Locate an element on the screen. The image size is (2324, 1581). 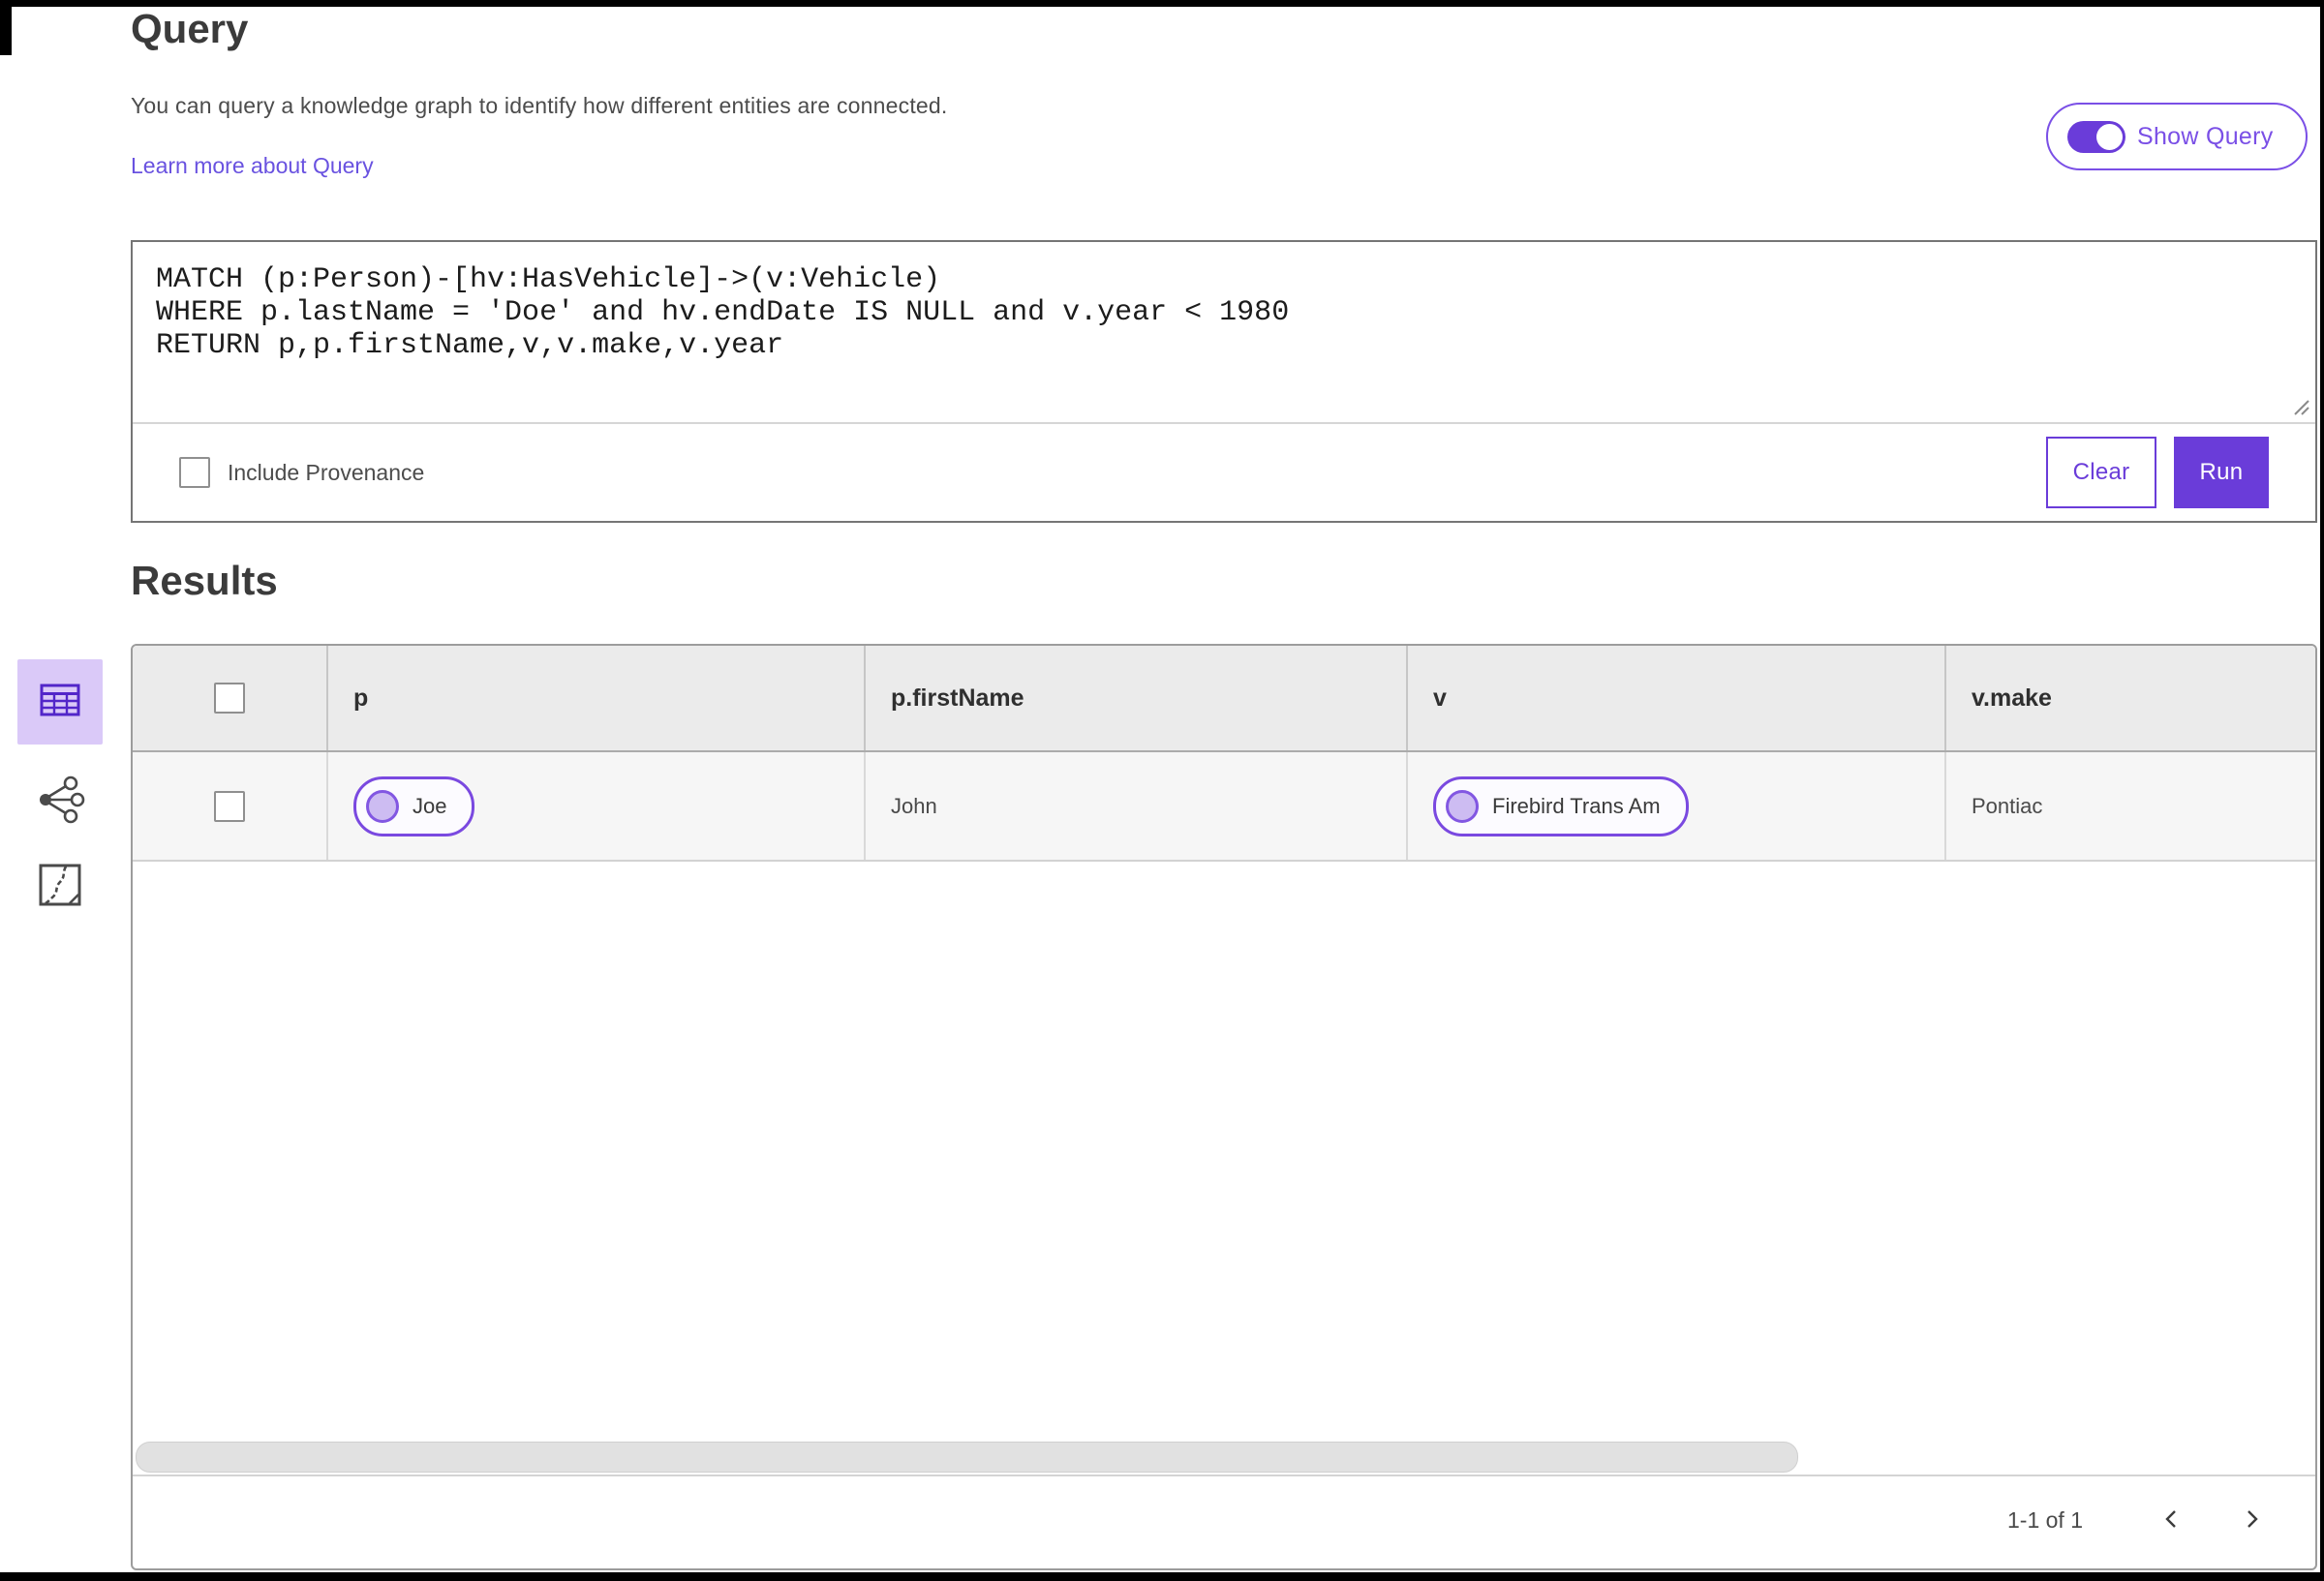
previous-page-button is located at coordinates (2172, 1521).